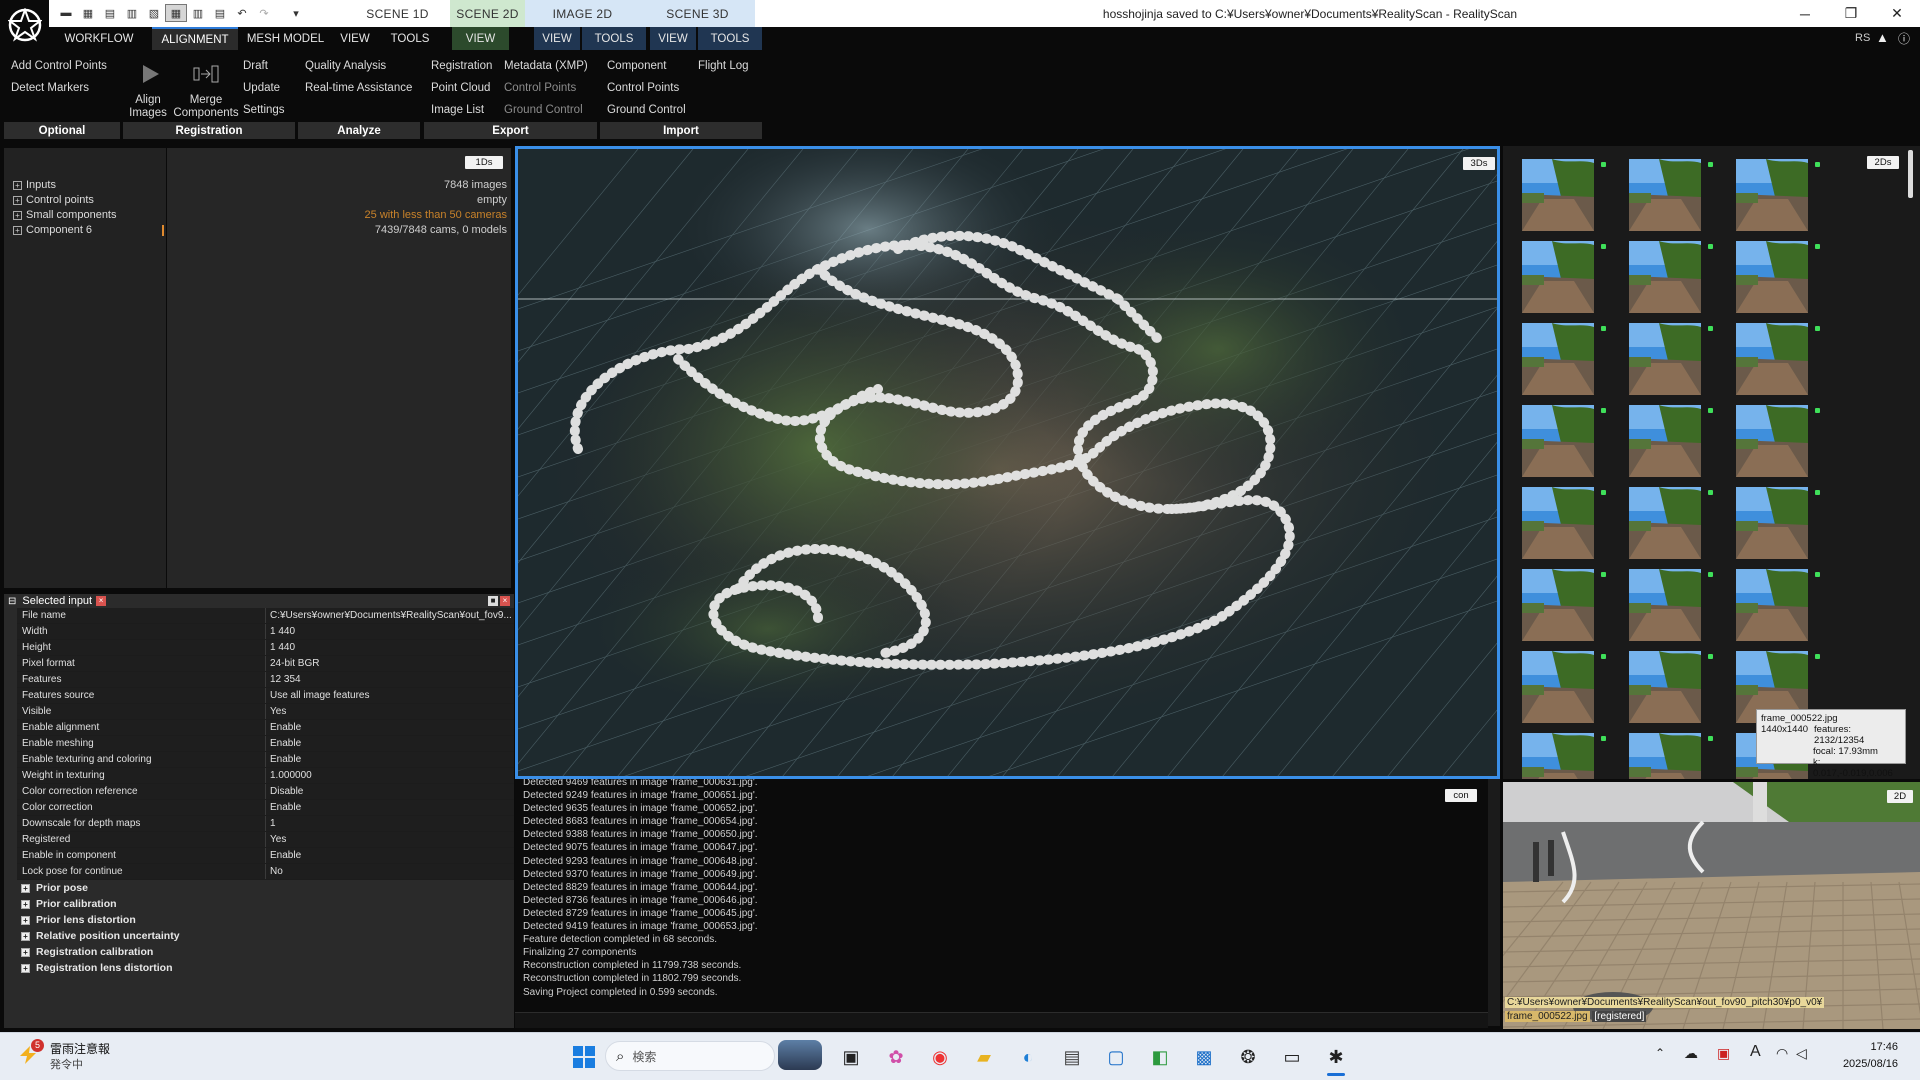  I want to click on draft-button: Draft, so click(255, 66).